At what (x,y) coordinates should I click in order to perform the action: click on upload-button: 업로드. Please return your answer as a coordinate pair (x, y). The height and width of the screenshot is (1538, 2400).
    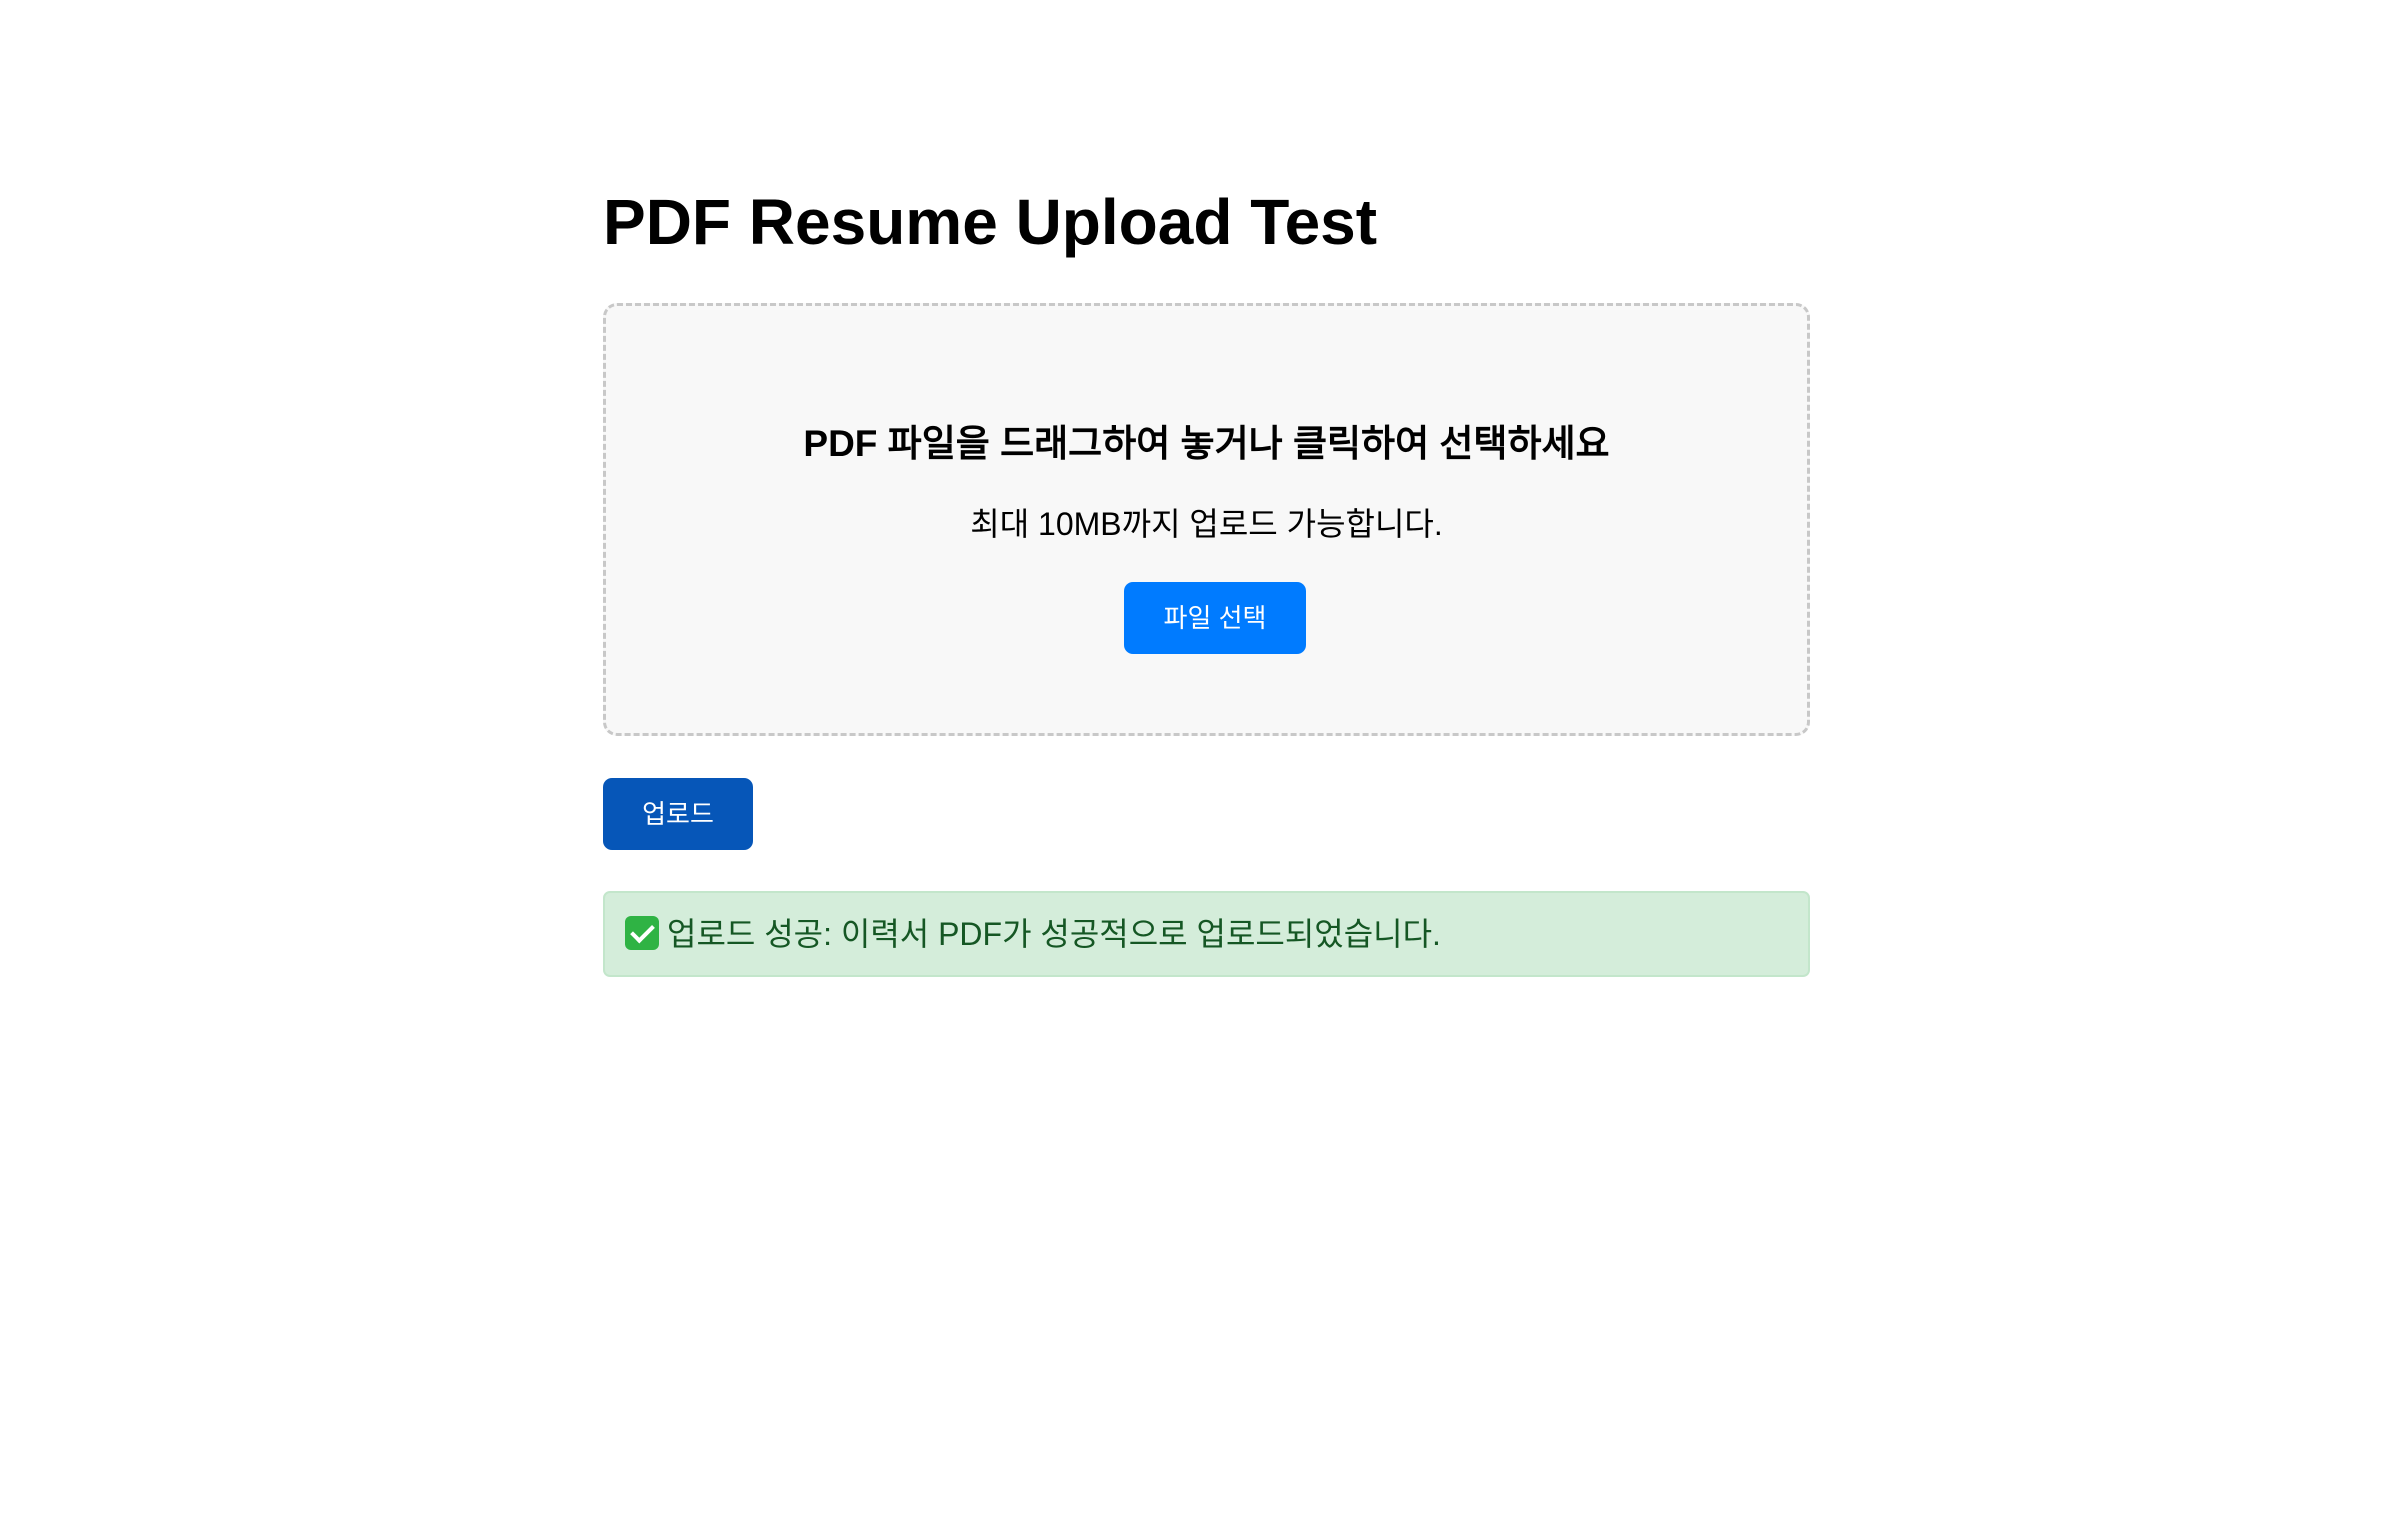
    Looking at the image, I should click on (678, 814).